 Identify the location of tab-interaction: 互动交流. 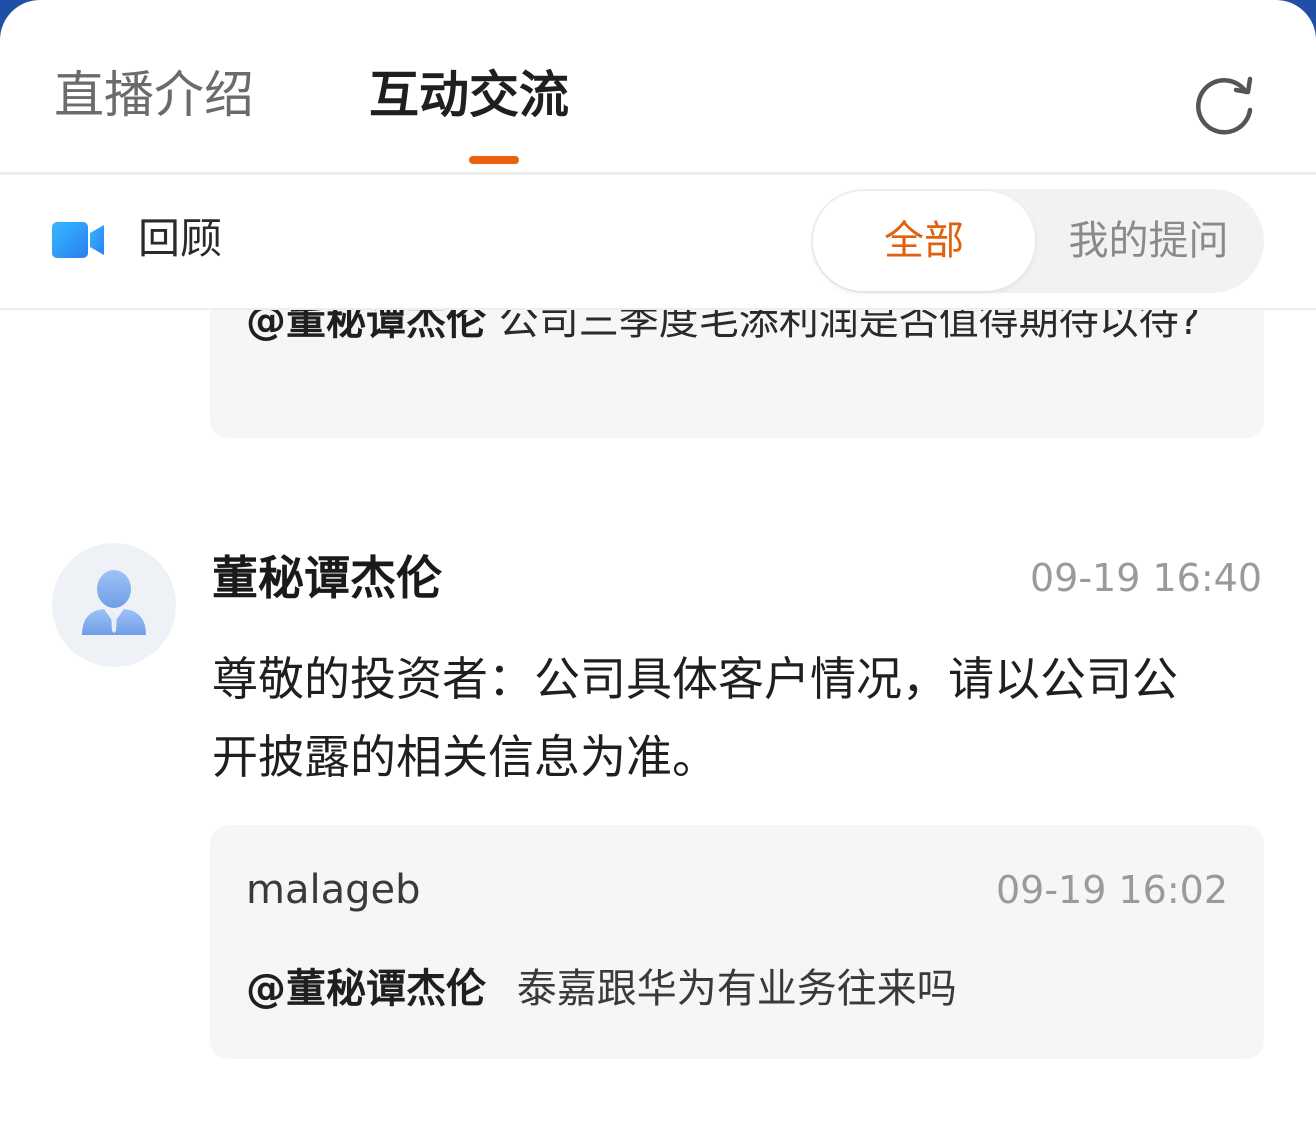
(469, 95).